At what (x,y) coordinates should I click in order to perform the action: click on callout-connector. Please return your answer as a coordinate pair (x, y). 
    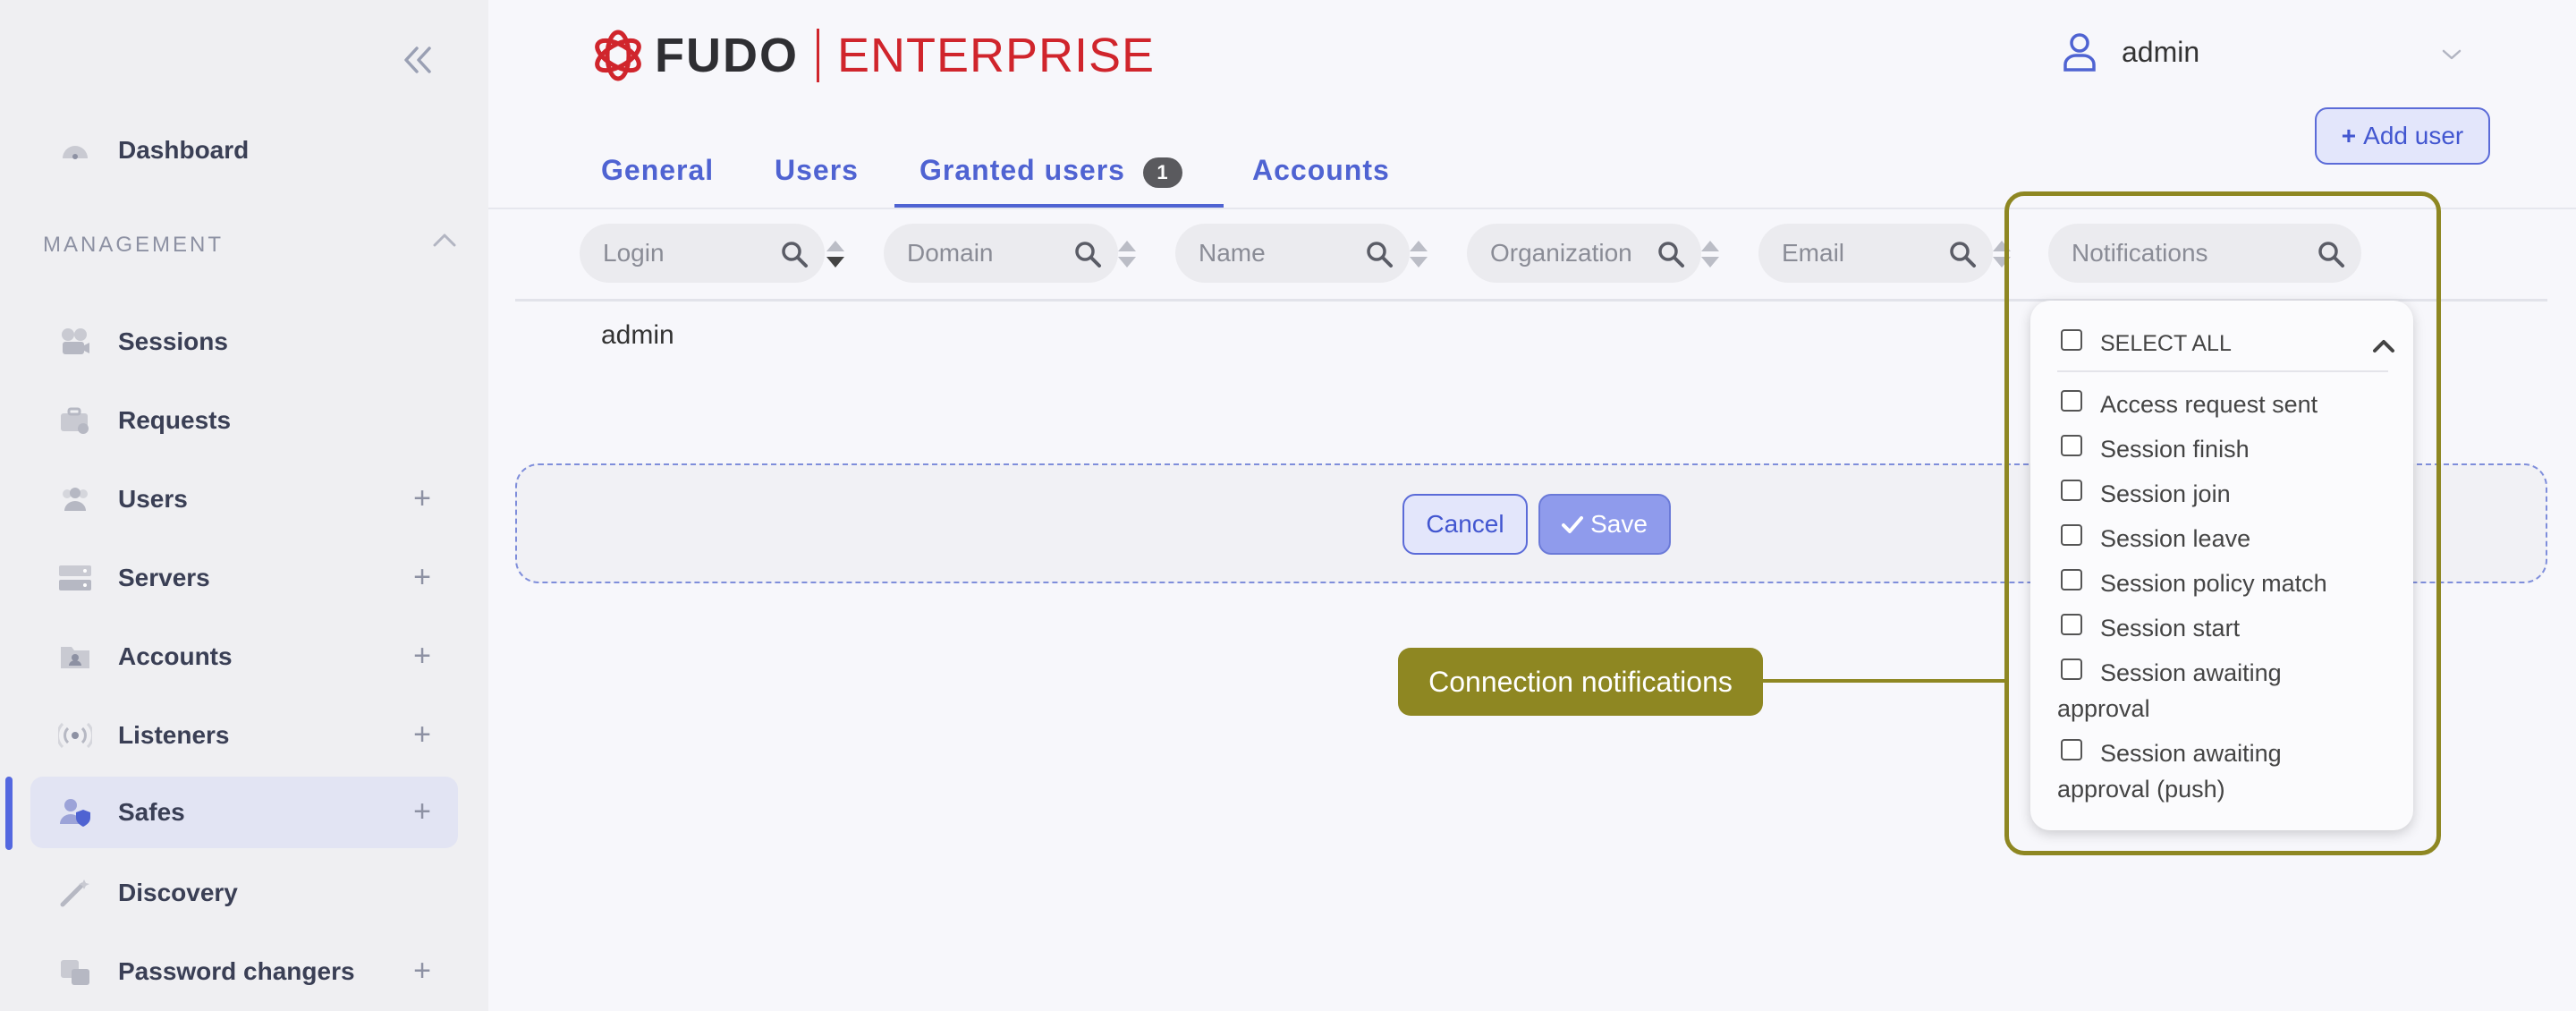
    Looking at the image, I should click on (1884, 681).